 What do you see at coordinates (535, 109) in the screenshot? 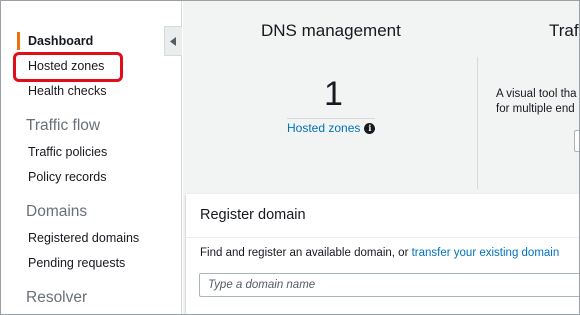
I see `traffic-flow-description-line-2: for multiple end` at bounding box center [535, 109].